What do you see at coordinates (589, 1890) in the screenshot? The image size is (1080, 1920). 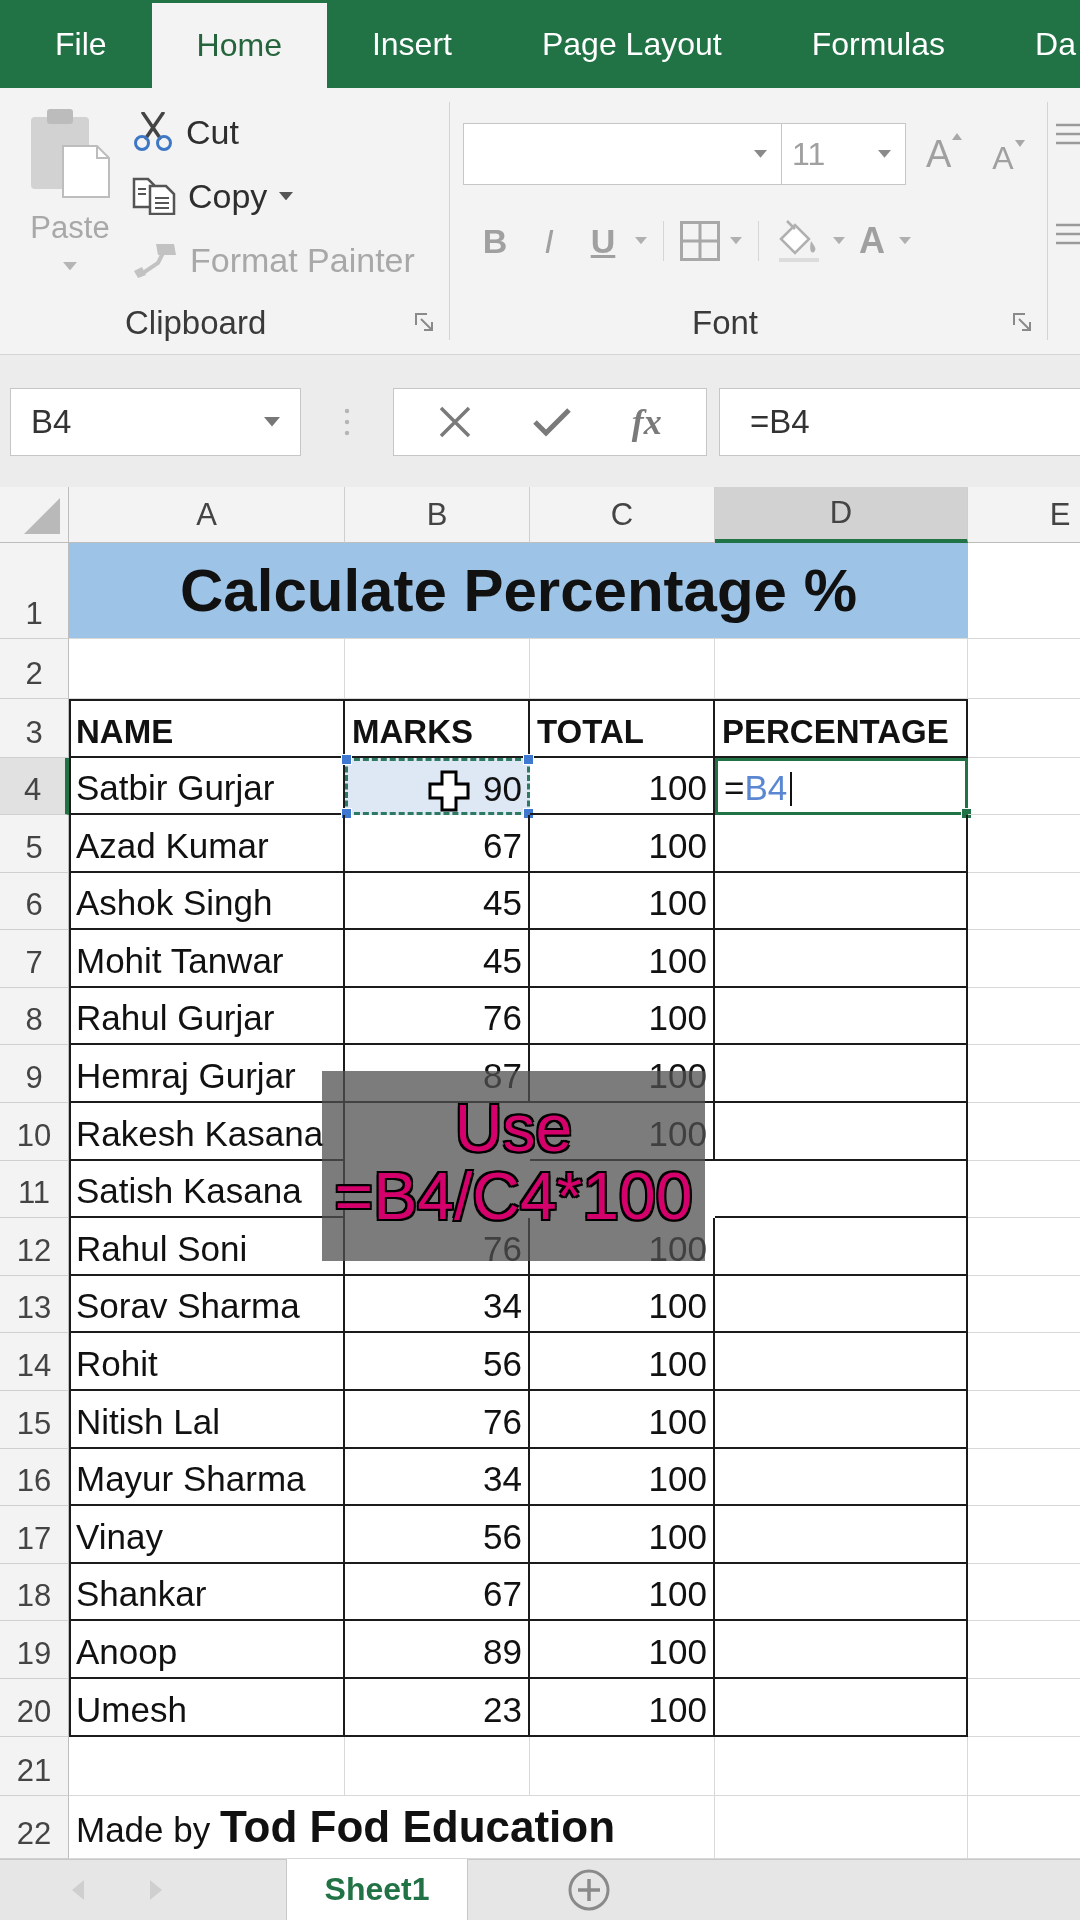 I see `plus-circle-icon` at bounding box center [589, 1890].